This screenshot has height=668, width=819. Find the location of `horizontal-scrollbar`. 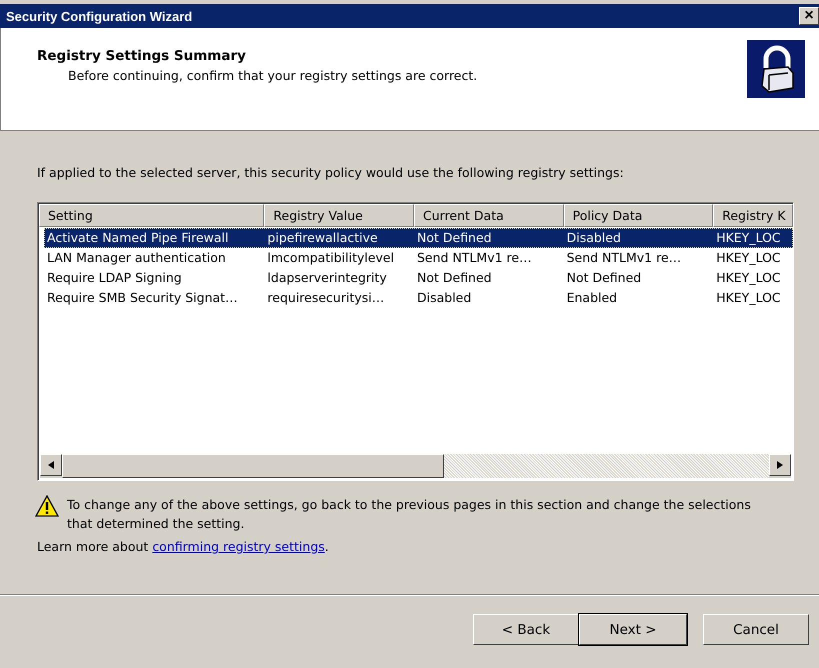

horizontal-scrollbar is located at coordinates (415, 466).